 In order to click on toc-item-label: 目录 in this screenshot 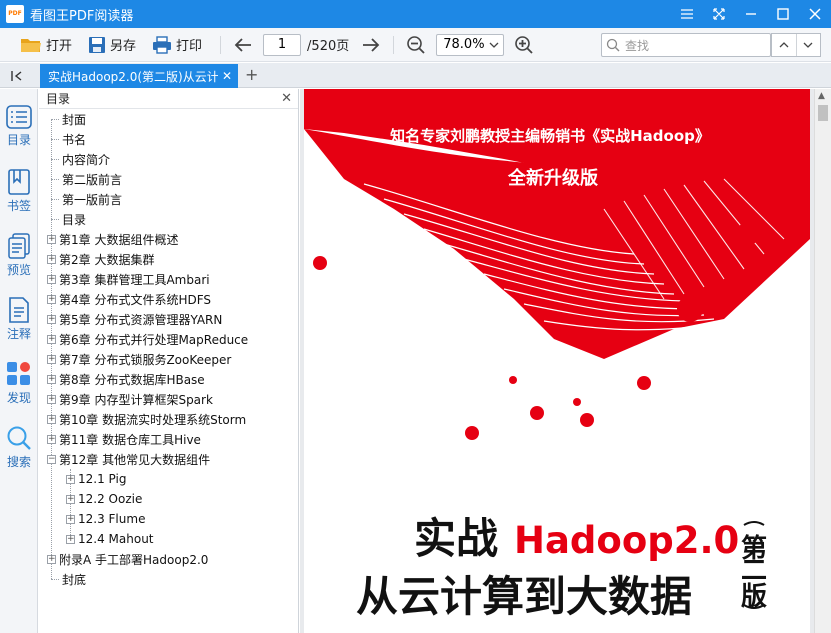, I will do `click(74, 219)`.